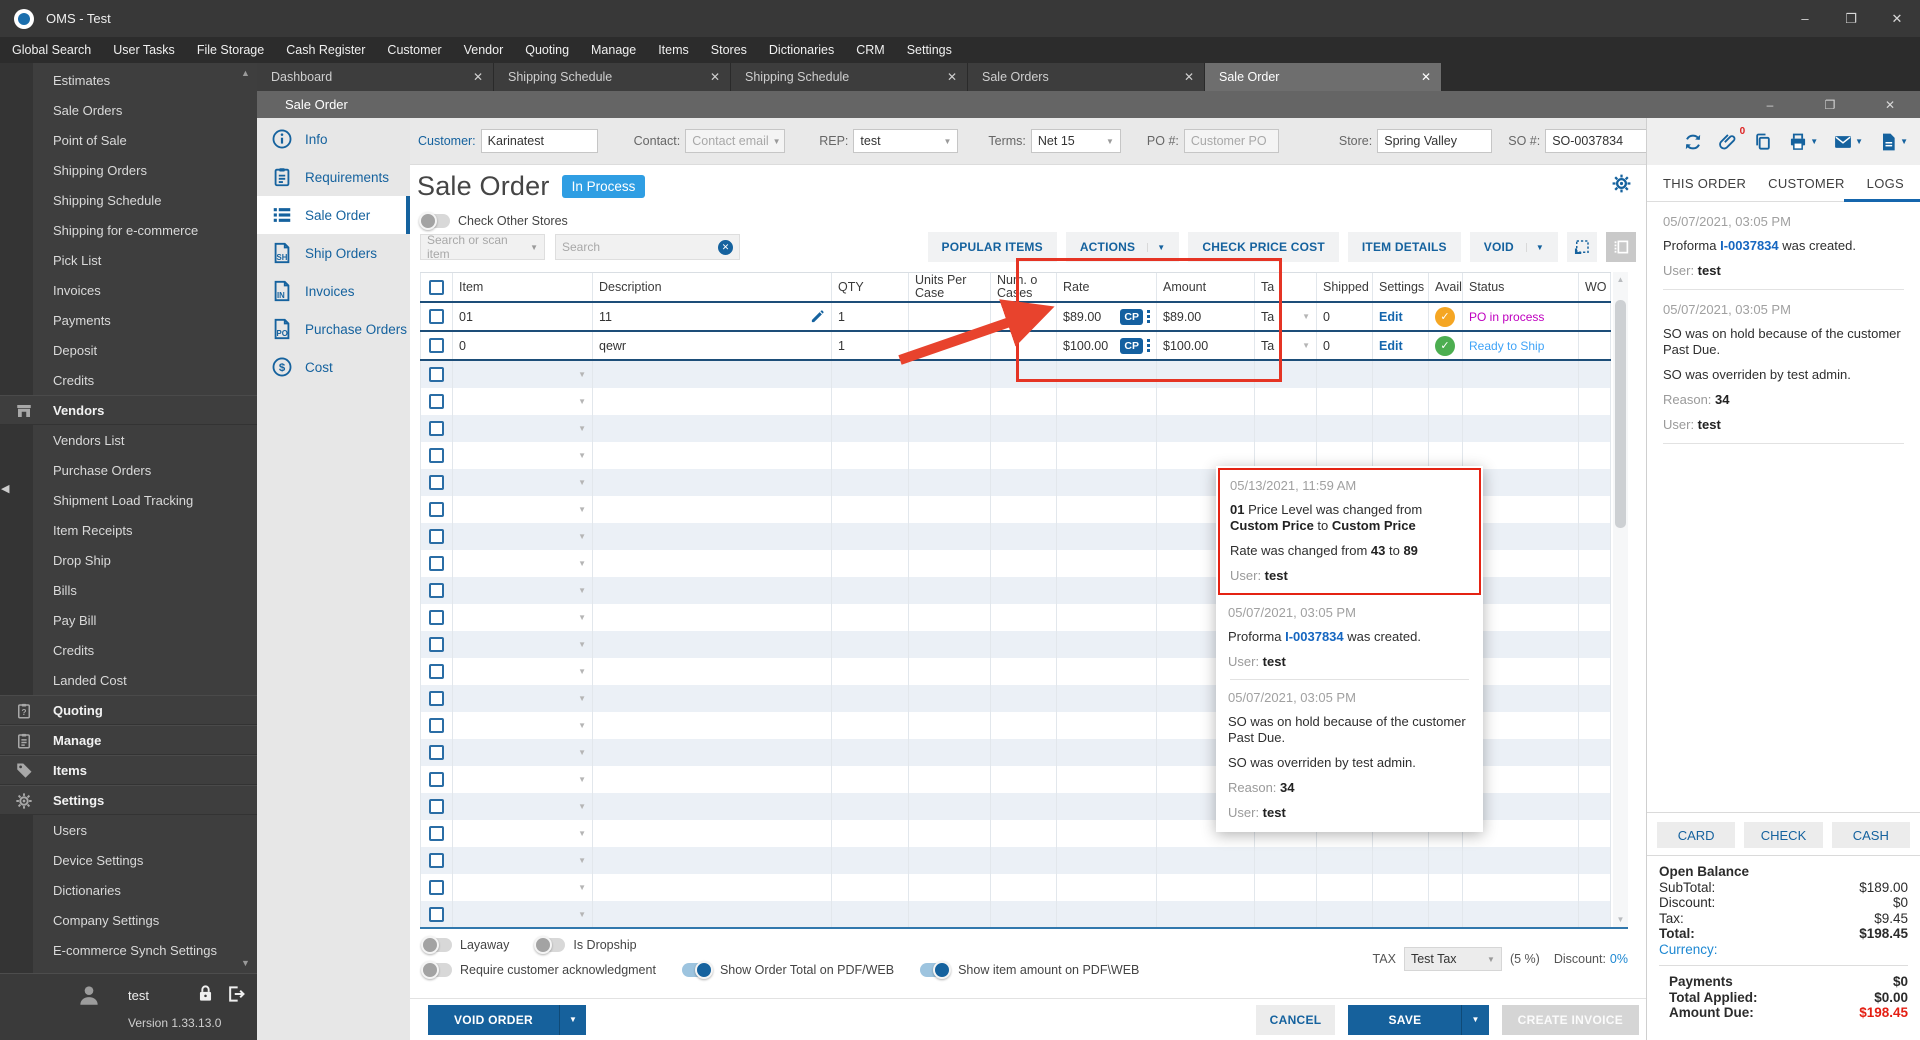 The width and height of the screenshot is (1920, 1040). What do you see at coordinates (128, 890) in the screenshot?
I see `sidebar-item-dictionaries: Dictionaries` at bounding box center [128, 890].